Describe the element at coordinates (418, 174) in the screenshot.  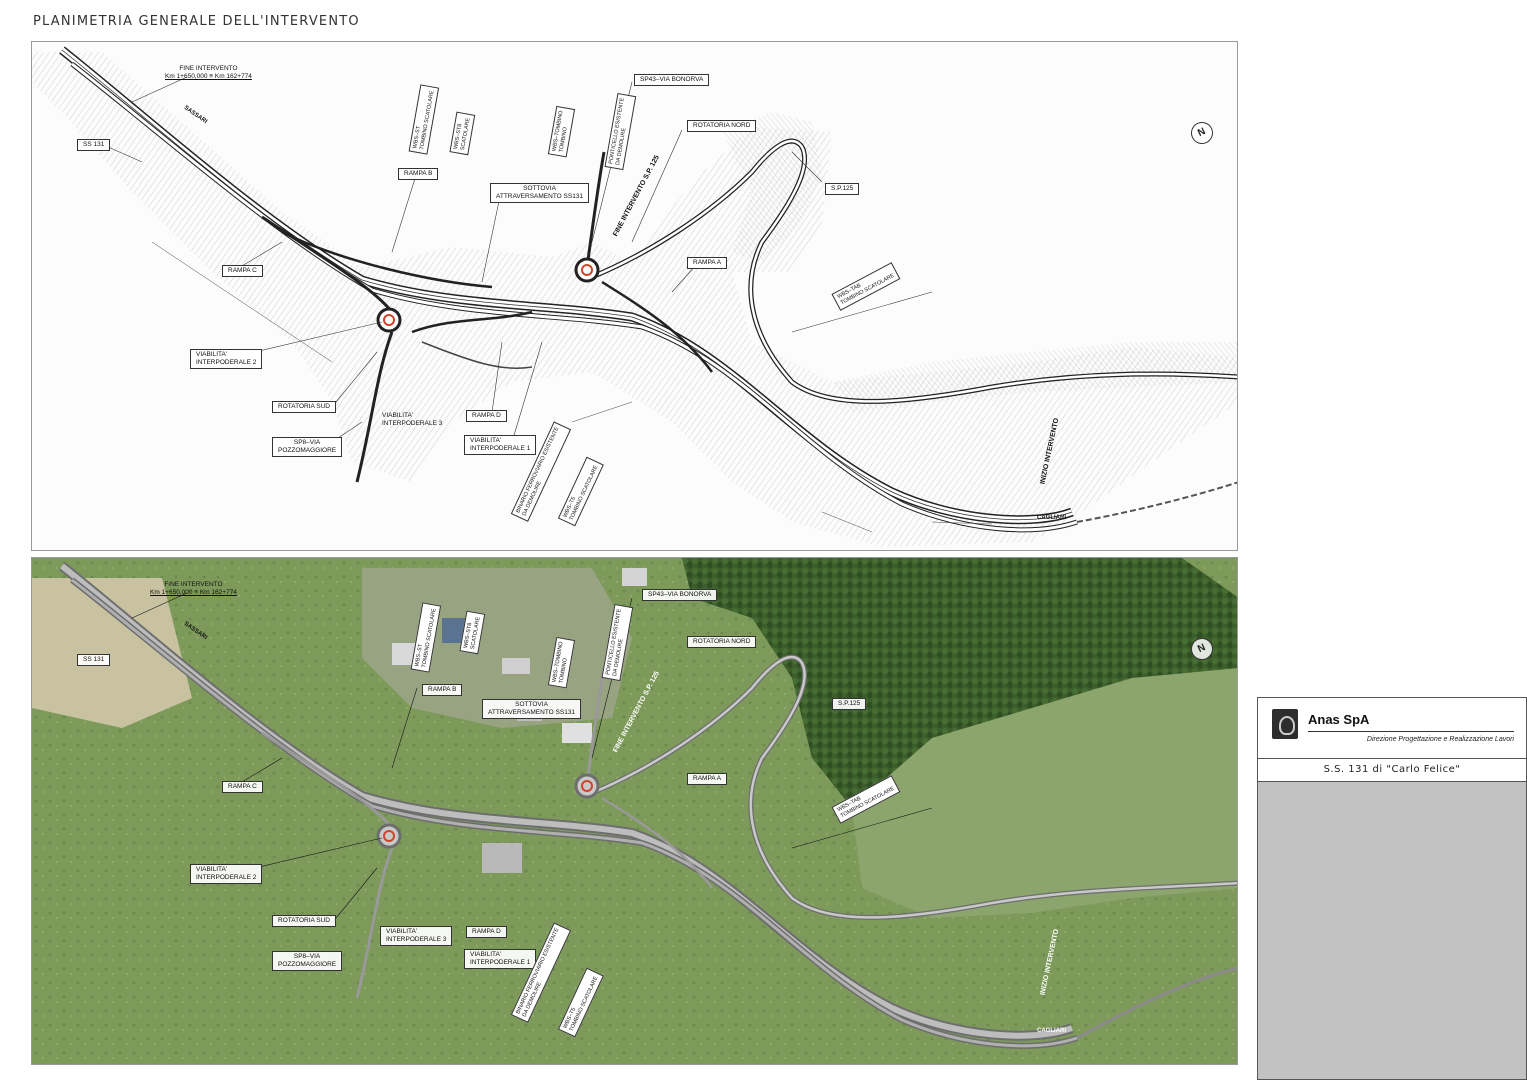
I see `rampa-b-label: RAMPA B` at that location.